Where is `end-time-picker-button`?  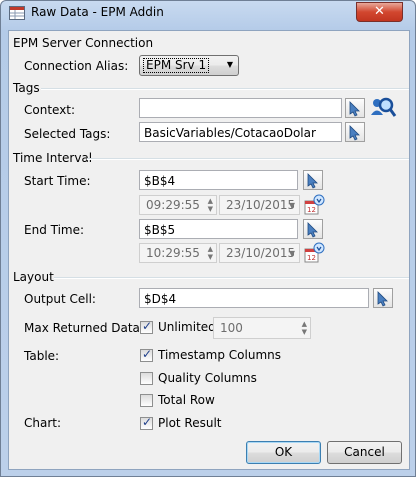 end-time-picker-button is located at coordinates (313, 229).